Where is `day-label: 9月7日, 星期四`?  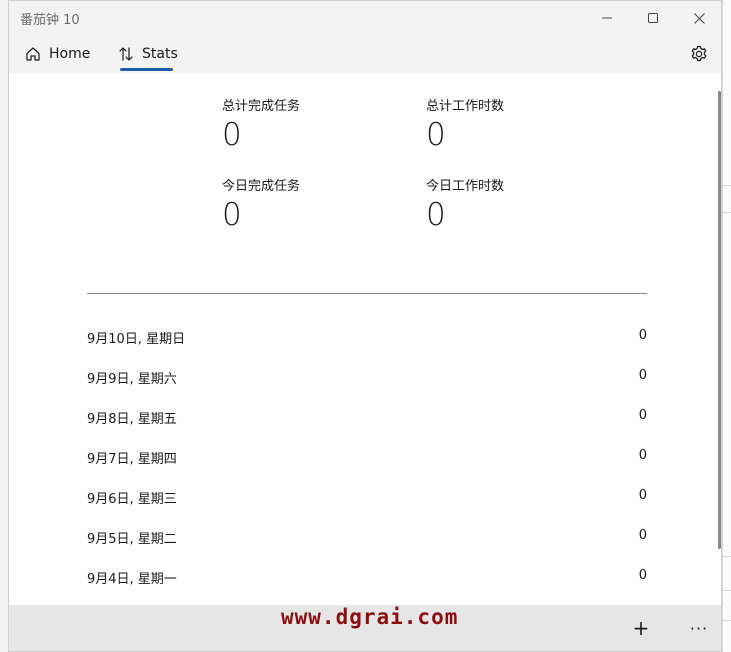 day-label: 9月7日, 星期四 is located at coordinates (132, 459).